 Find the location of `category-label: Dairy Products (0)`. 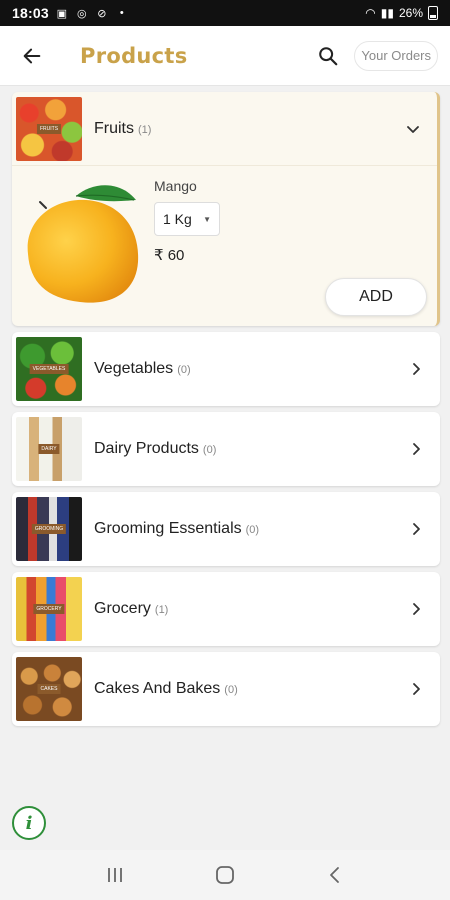

category-label: Dairy Products (0) is located at coordinates (155, 448).